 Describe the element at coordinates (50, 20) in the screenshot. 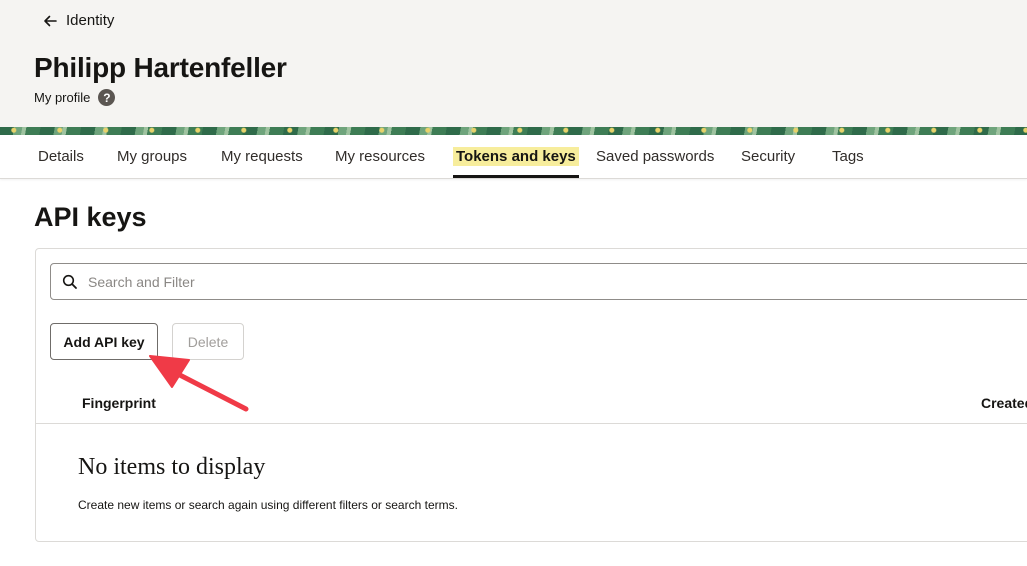

I see `arrow-left-icon` at that location.